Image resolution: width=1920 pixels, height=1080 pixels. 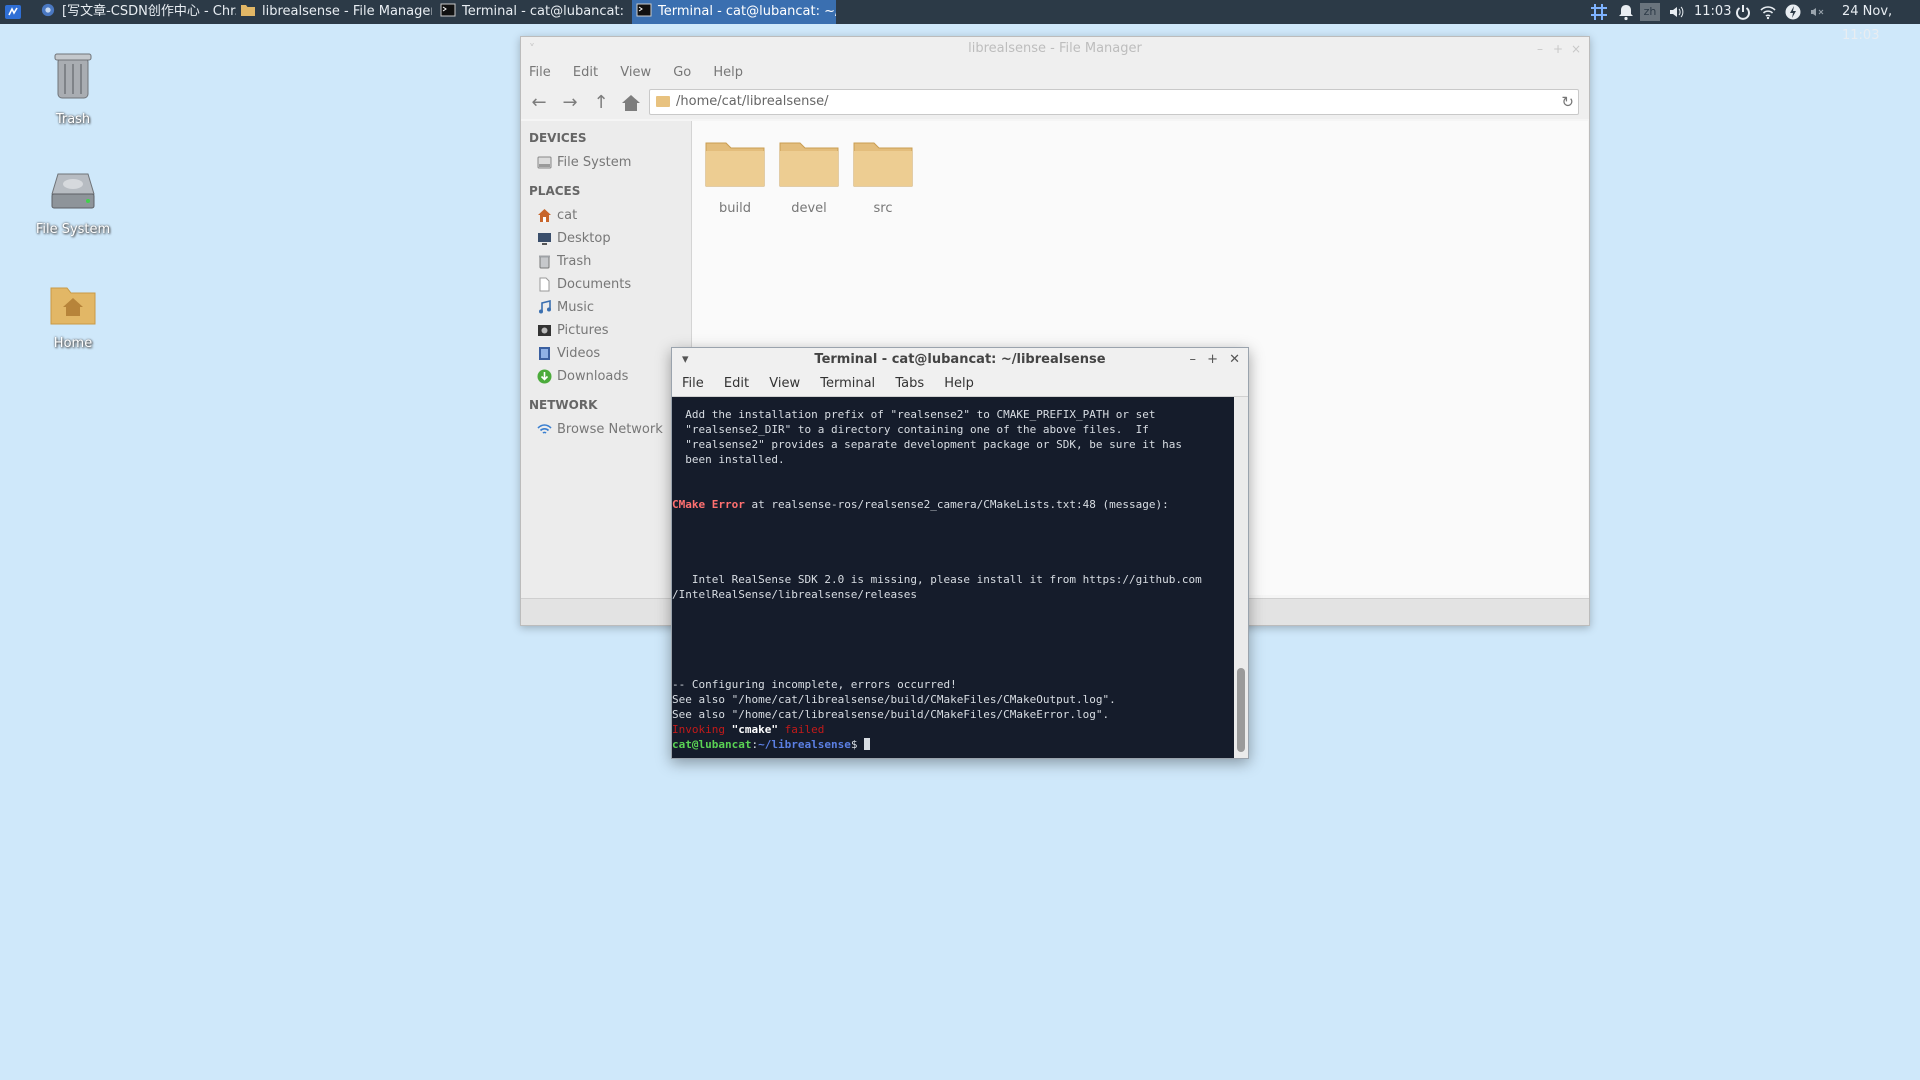 What do you see at coordinates (594, 284) in the screenshot?
I see `sidebar-item-label: Documents` at bounding box center [594, 284].